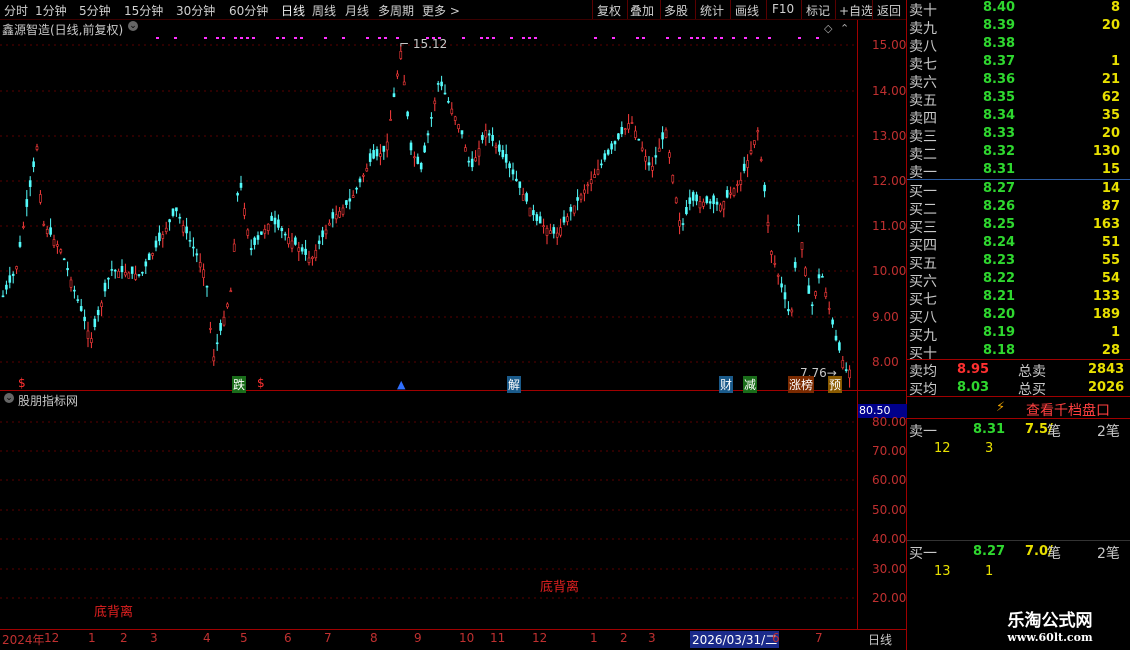  What do you see at coordinates (95, 10) in the screenshot?
I see `tab-5min: 5分钟` at bounding box center [95, 10].